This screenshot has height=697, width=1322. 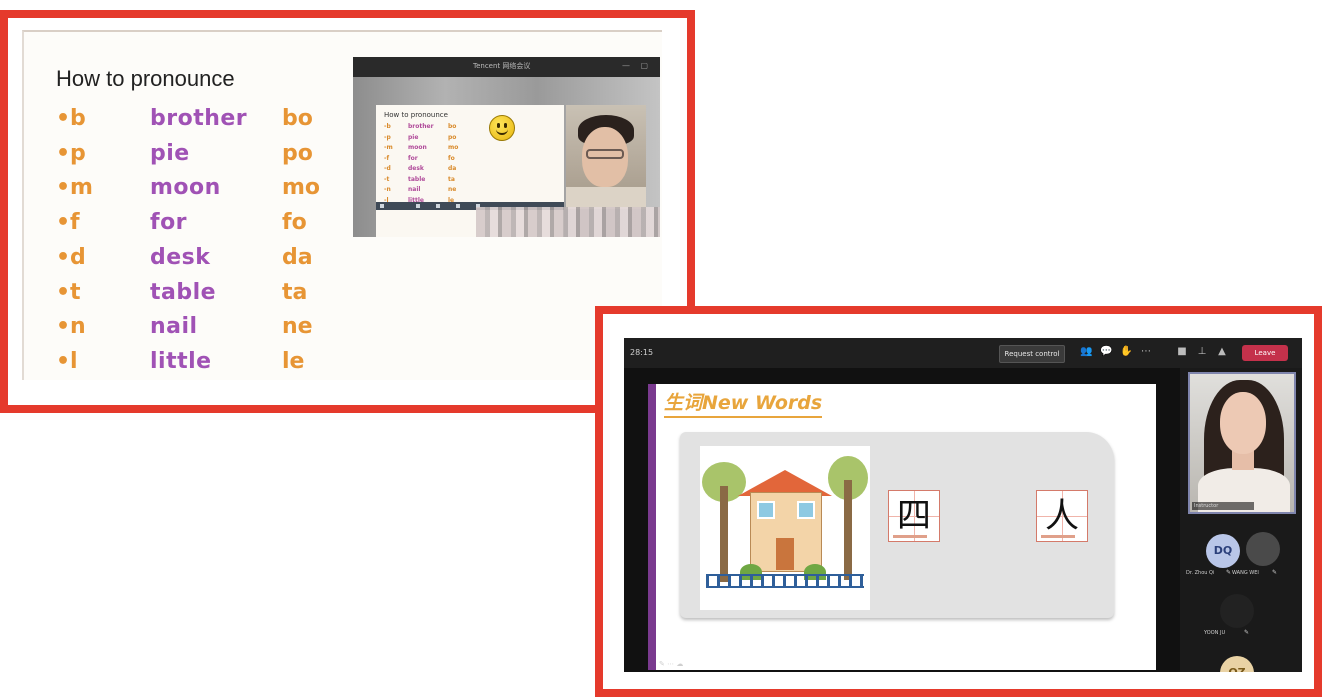 What do you see at coordinates (1086, 352) in the screenshot?
I see `people-icon: 👥` at bounding box center [1086, 352].